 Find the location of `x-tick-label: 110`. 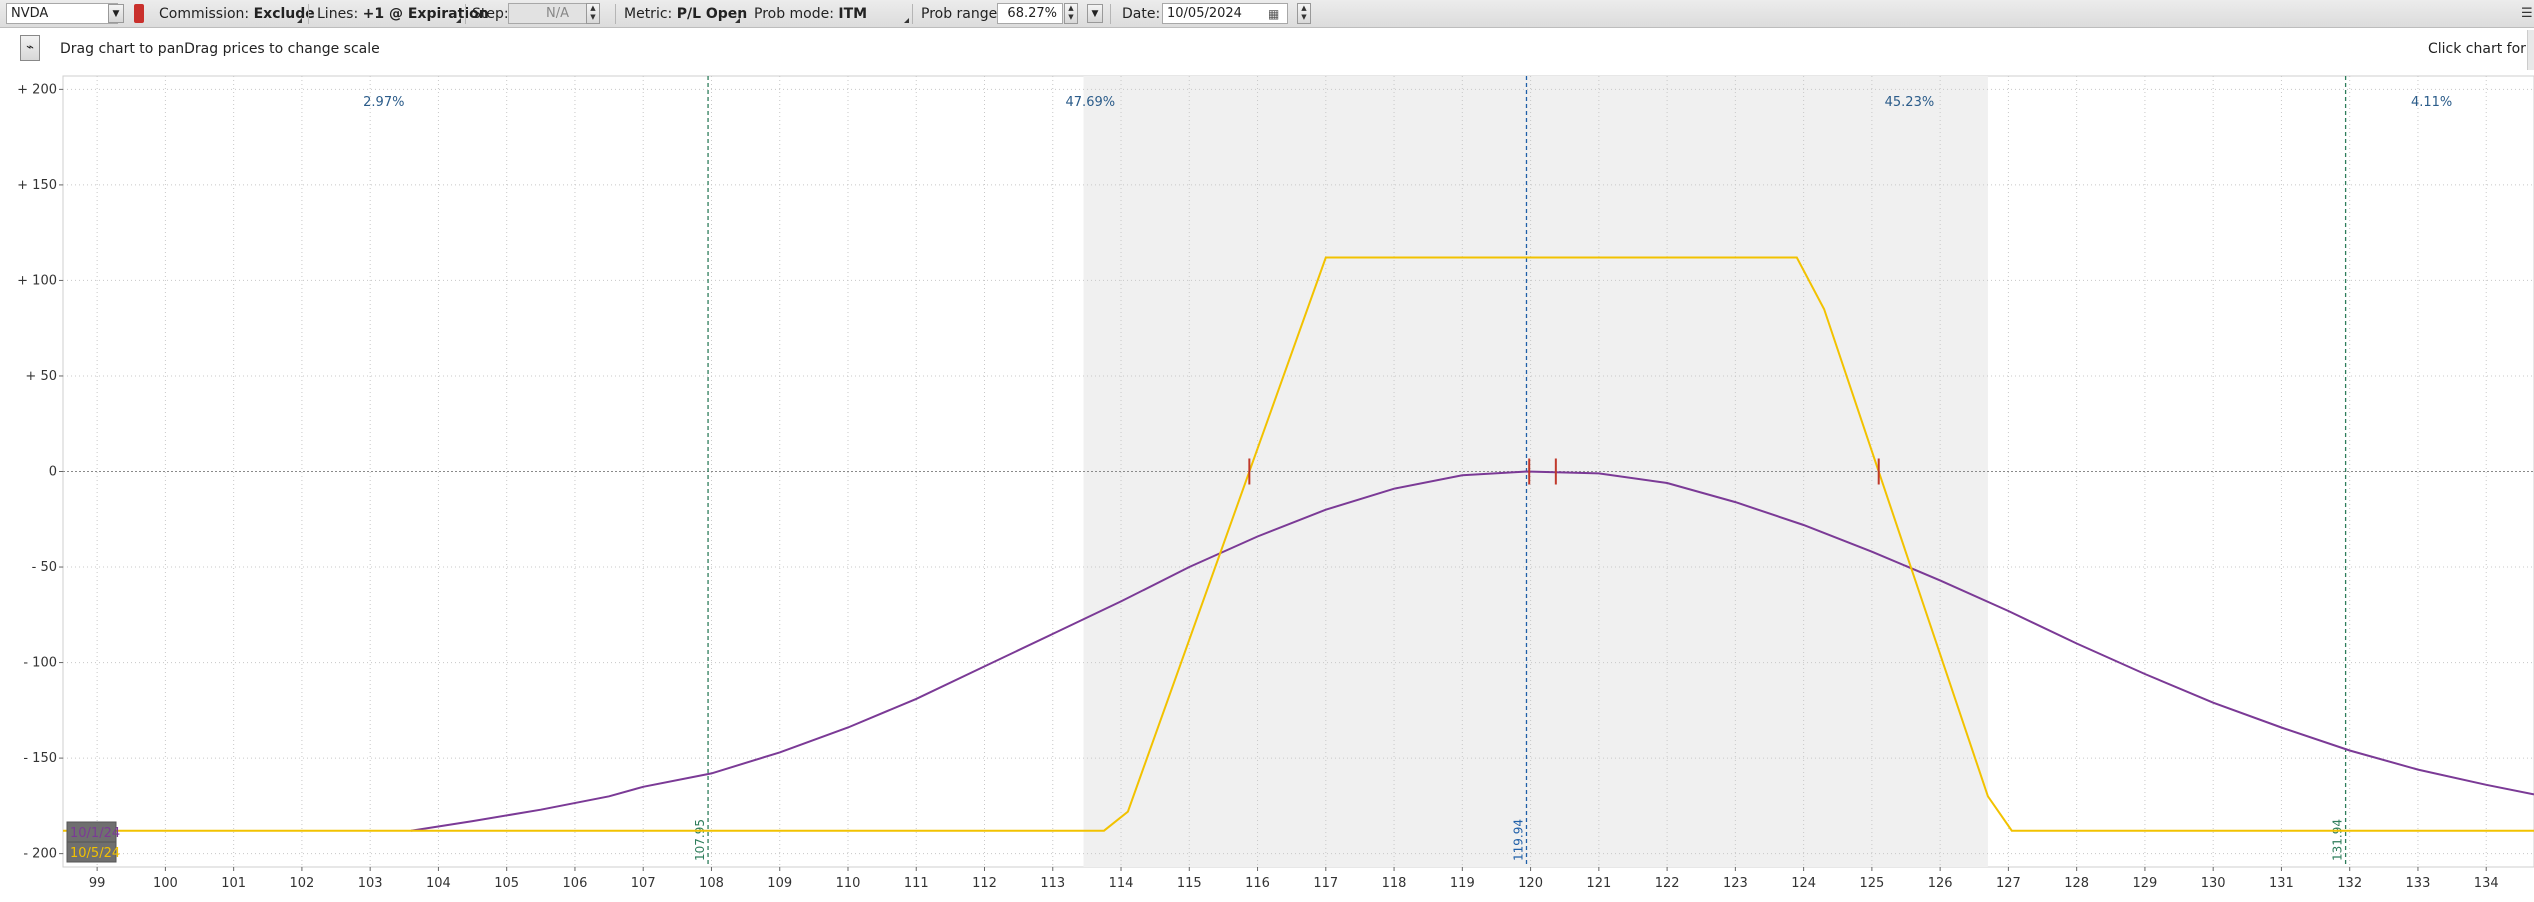

x-tick-label: 110 is located at coordinates (848, 883).